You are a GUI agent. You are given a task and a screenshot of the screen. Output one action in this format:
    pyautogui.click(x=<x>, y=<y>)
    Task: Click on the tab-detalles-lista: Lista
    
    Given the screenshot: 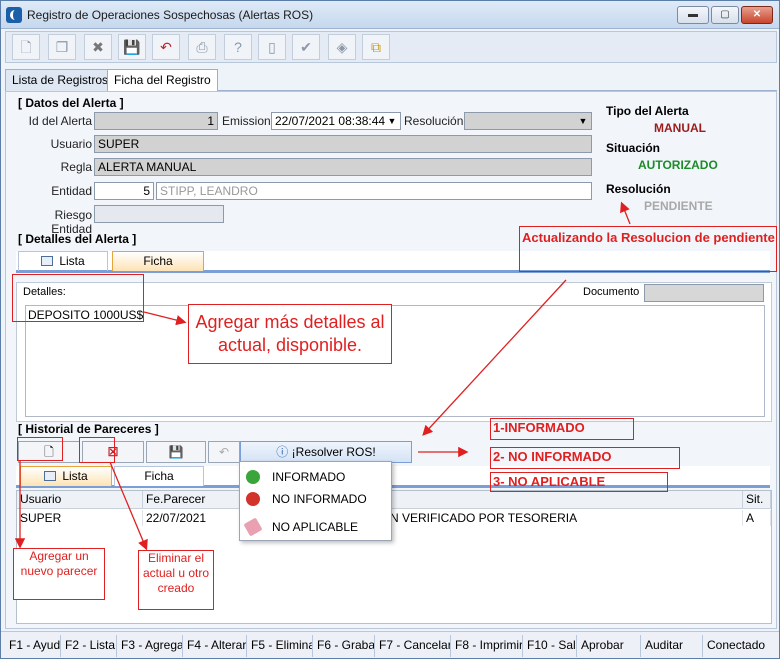 What is the action you would take?
    pyautogui.click(x=63, y=261)
    